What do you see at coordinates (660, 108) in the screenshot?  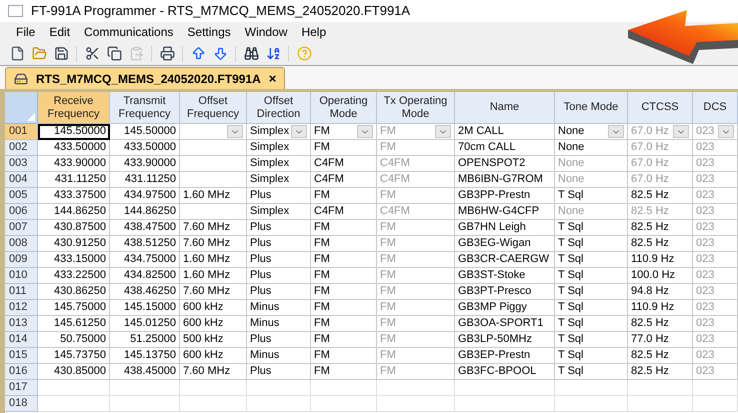 I see `column-header: CTCSS` at bounding box center [660, 108].